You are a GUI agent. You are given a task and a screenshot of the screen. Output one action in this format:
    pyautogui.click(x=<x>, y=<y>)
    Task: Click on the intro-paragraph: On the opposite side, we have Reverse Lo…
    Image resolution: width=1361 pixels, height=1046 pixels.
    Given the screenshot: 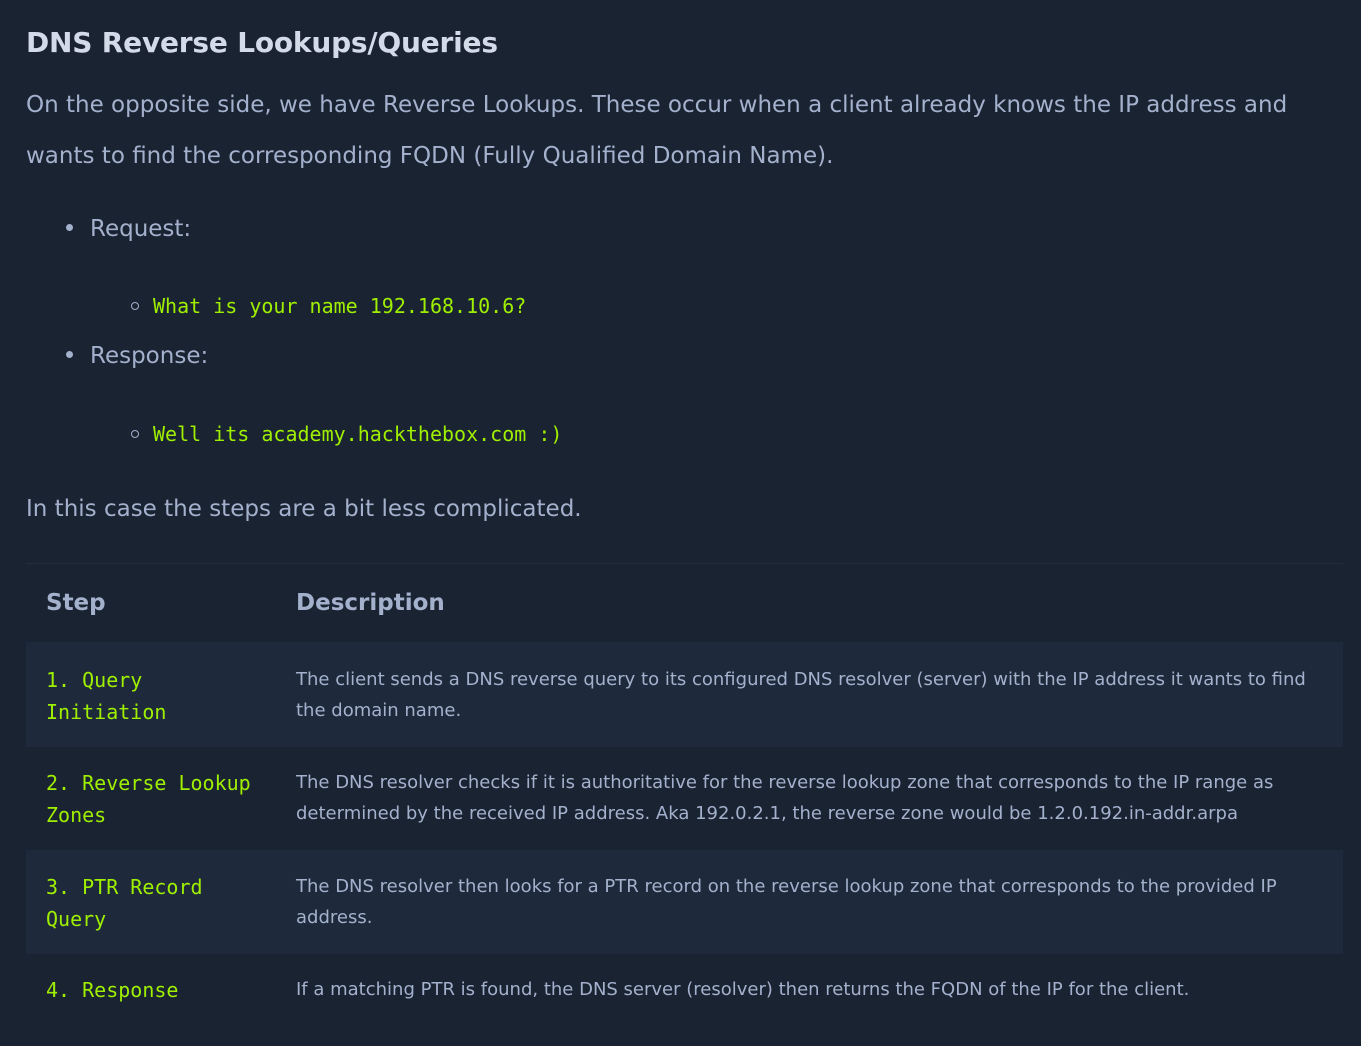 What is the action you would take?
    pyautogui.click(x=657, y=130)
    